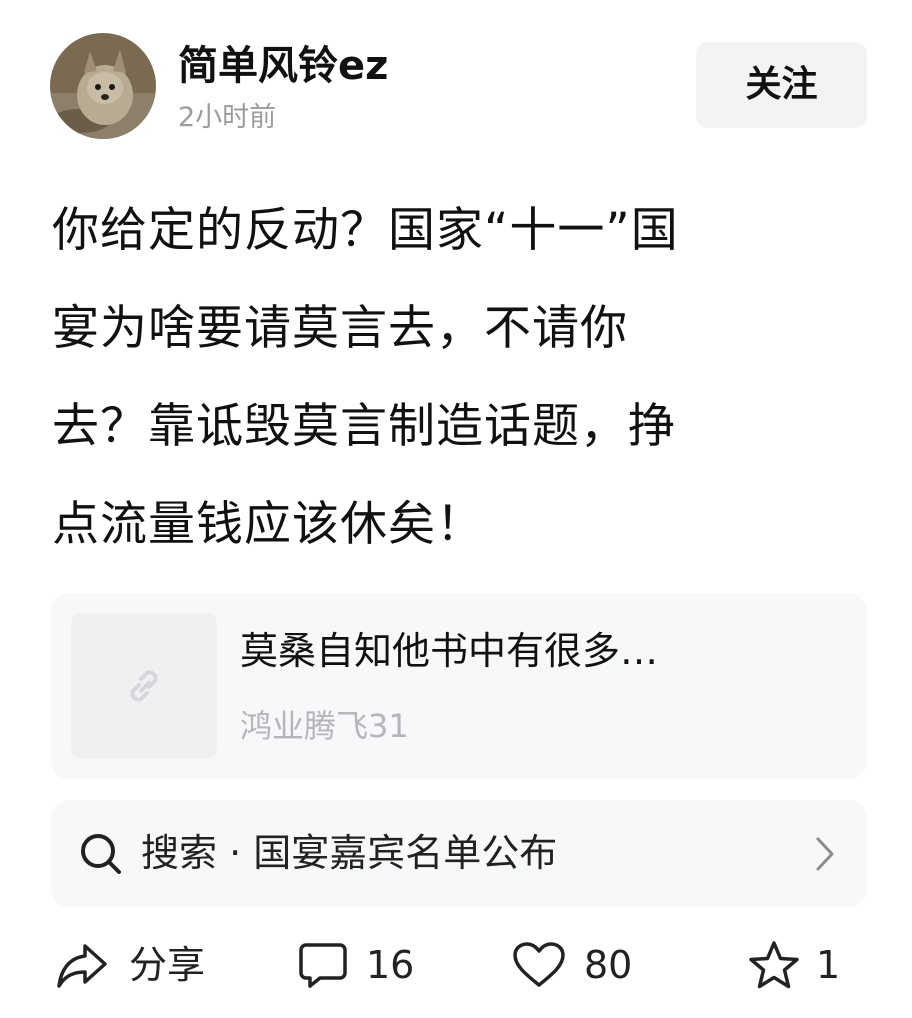 The height and width of the screenshot is (1018, 912). I want to click on star-icon, so click(774, 965).